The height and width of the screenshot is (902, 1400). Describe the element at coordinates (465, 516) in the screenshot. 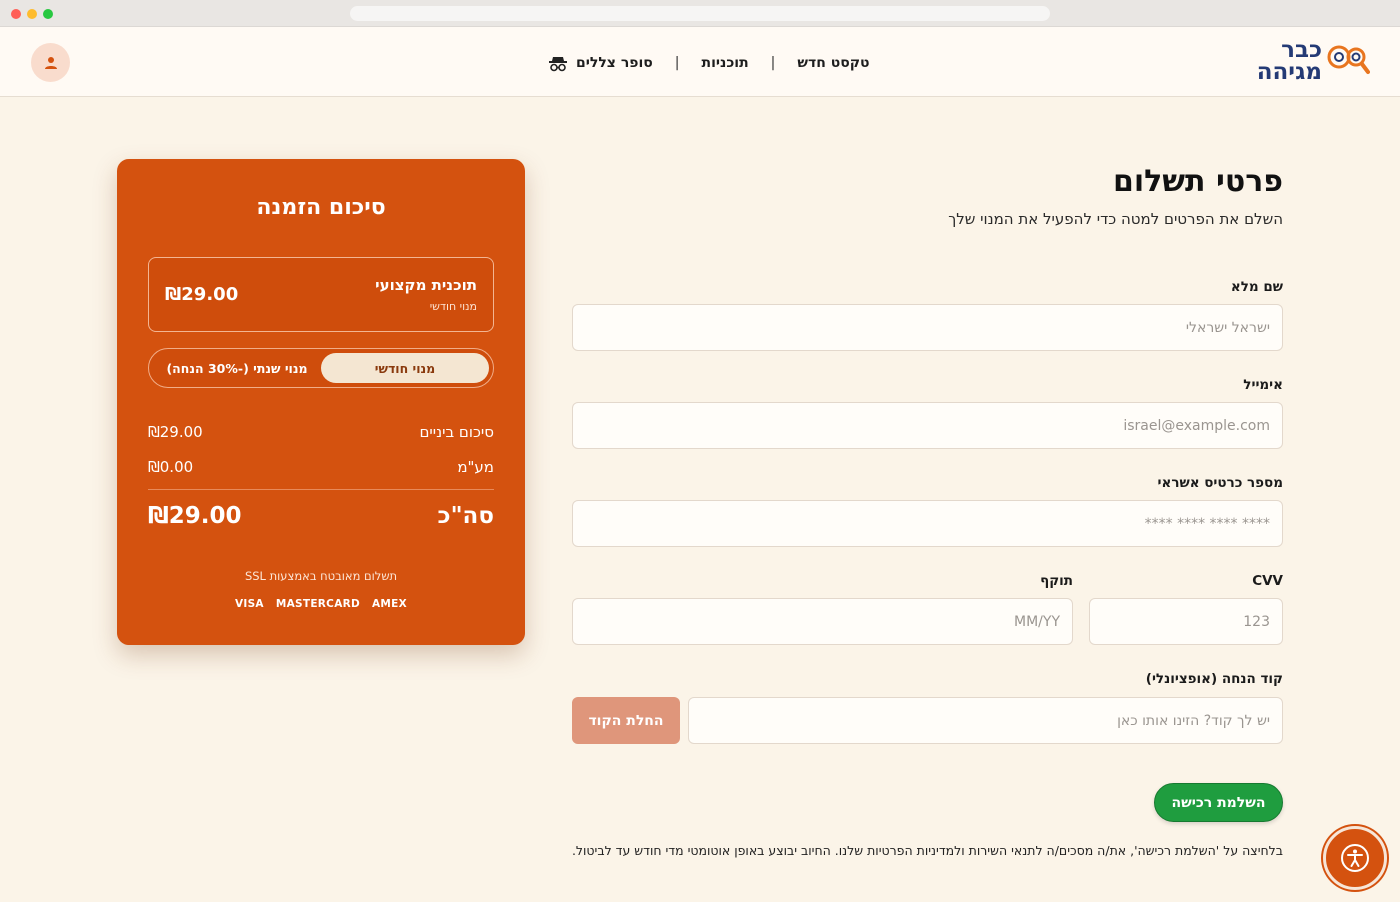

I see `total-label: סה"כ` at that location.